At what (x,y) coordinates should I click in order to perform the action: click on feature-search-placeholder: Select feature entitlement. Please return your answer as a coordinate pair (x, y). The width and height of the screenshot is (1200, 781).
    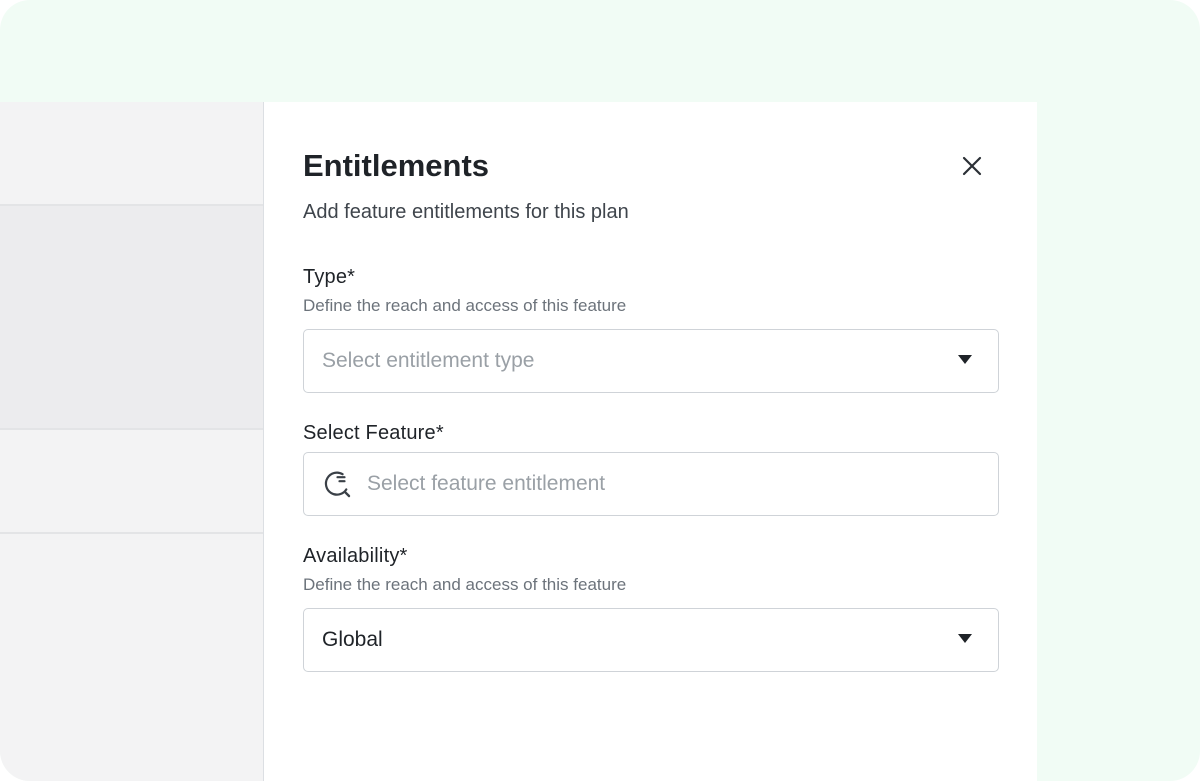
    Looking at the image, I should click on (486, 483).